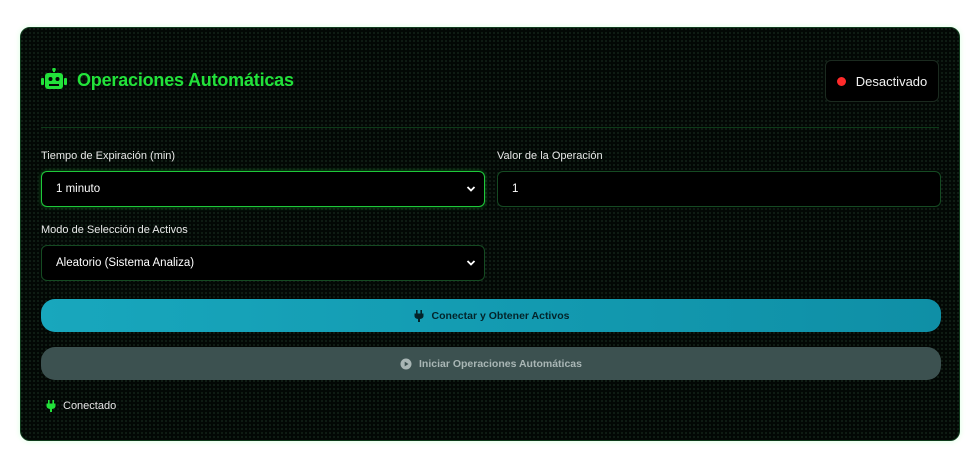  What do you see at coordinates (500, 315) in the screenshot?
I see `connect-button-label: Conectar y Obtener Activos` at bounding box center [500, 315].